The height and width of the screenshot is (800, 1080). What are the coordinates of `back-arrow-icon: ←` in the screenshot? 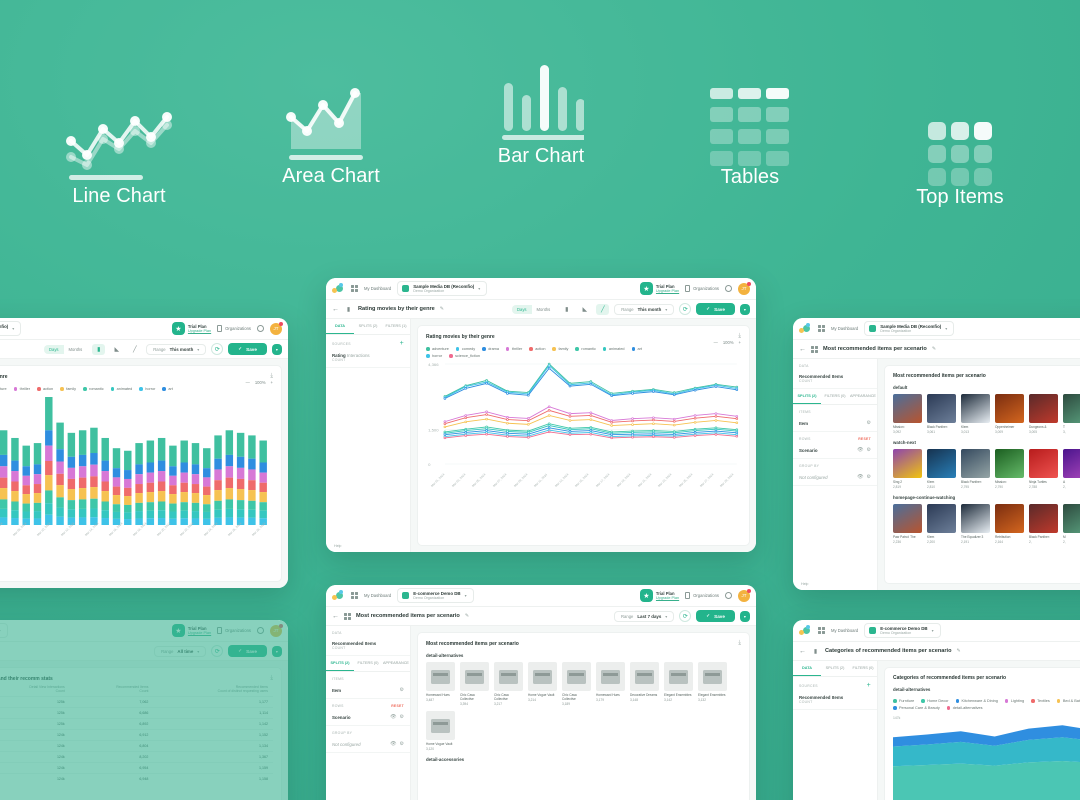 It's located at (335, 309).